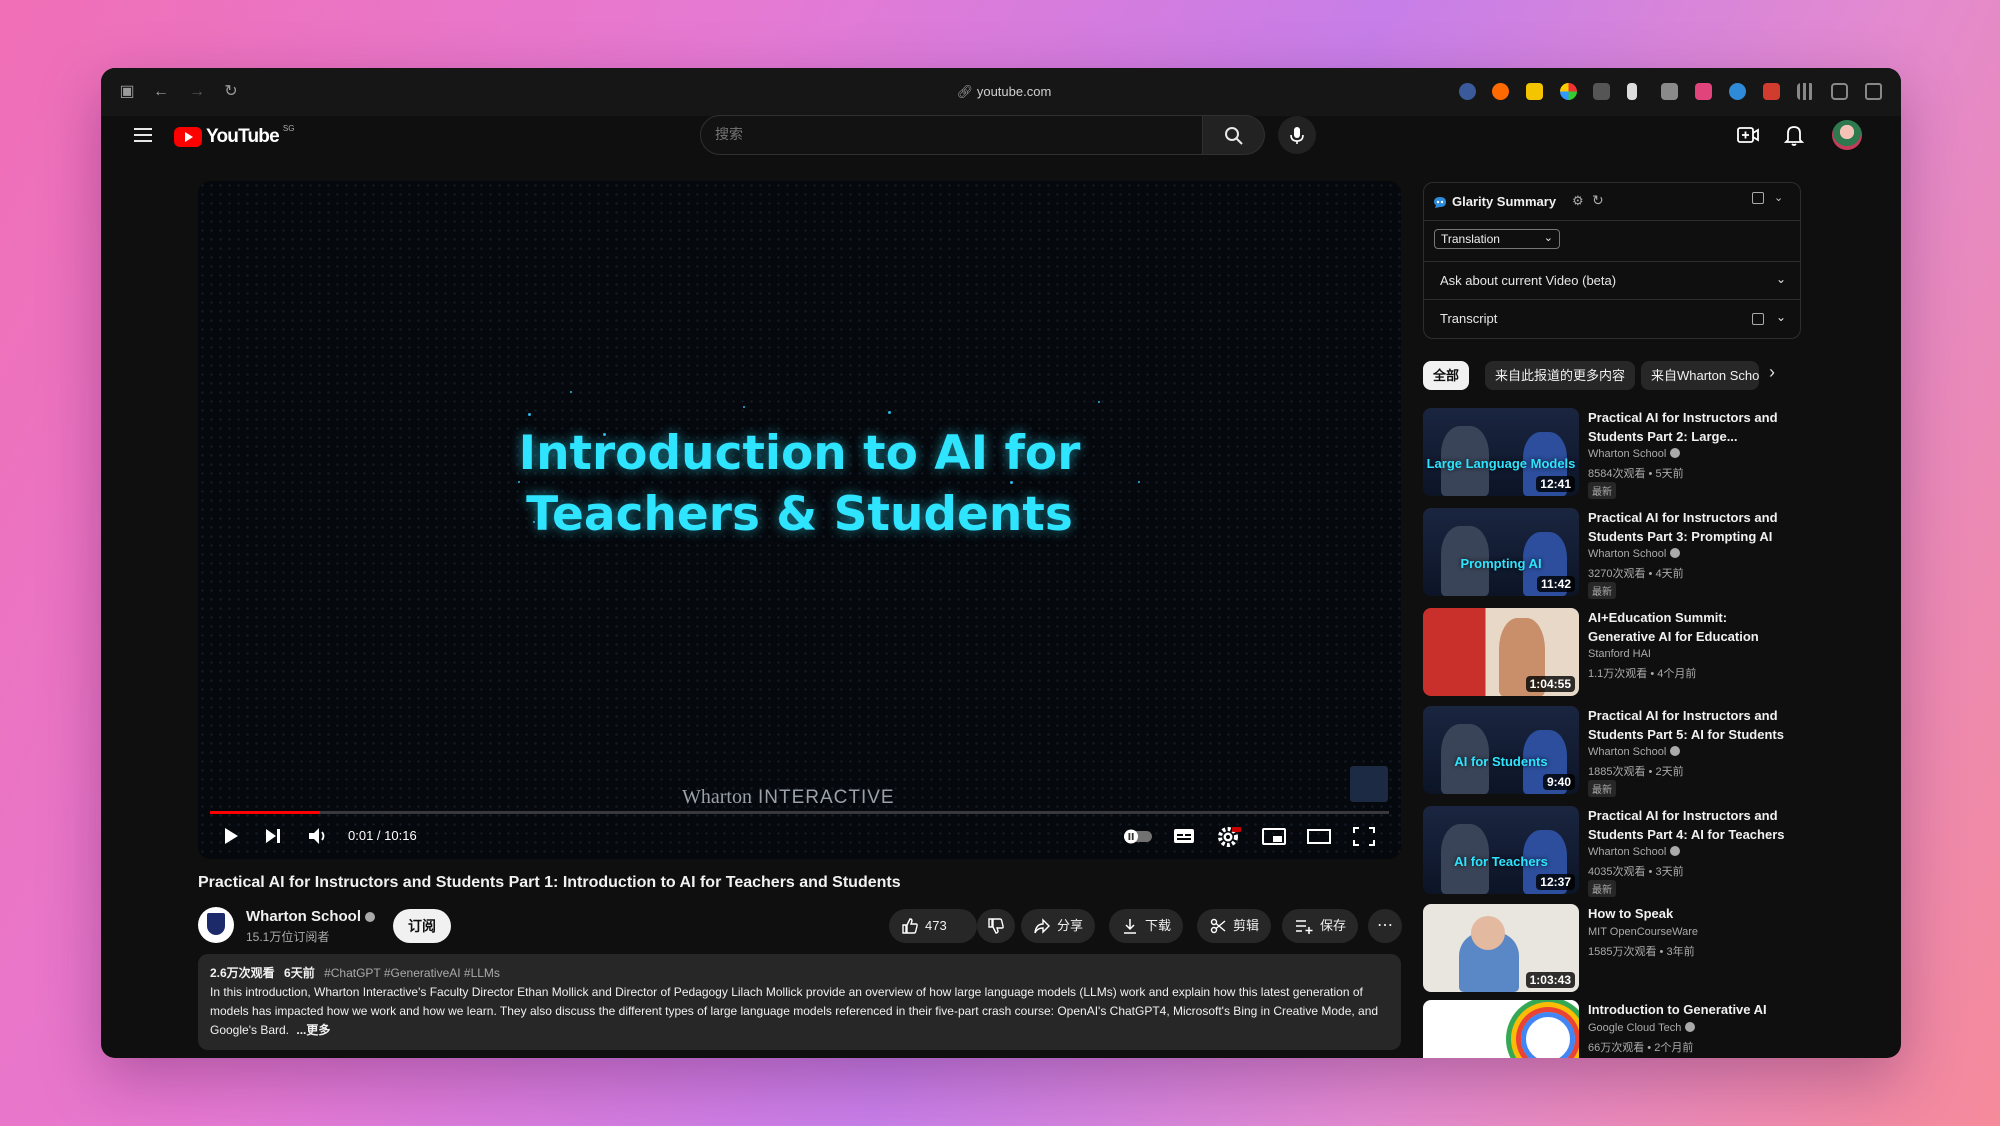 The image size is (2000, 1126). What do you see at coordinates (1501, 1029) in the screenshot?
I see `video-thumbnail` at bounding box center [1501, 1029].